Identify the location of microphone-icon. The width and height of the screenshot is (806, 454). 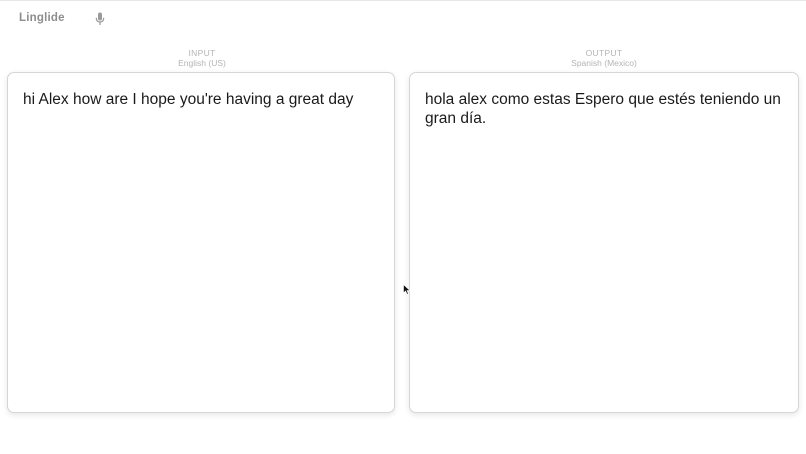
(100, 19).